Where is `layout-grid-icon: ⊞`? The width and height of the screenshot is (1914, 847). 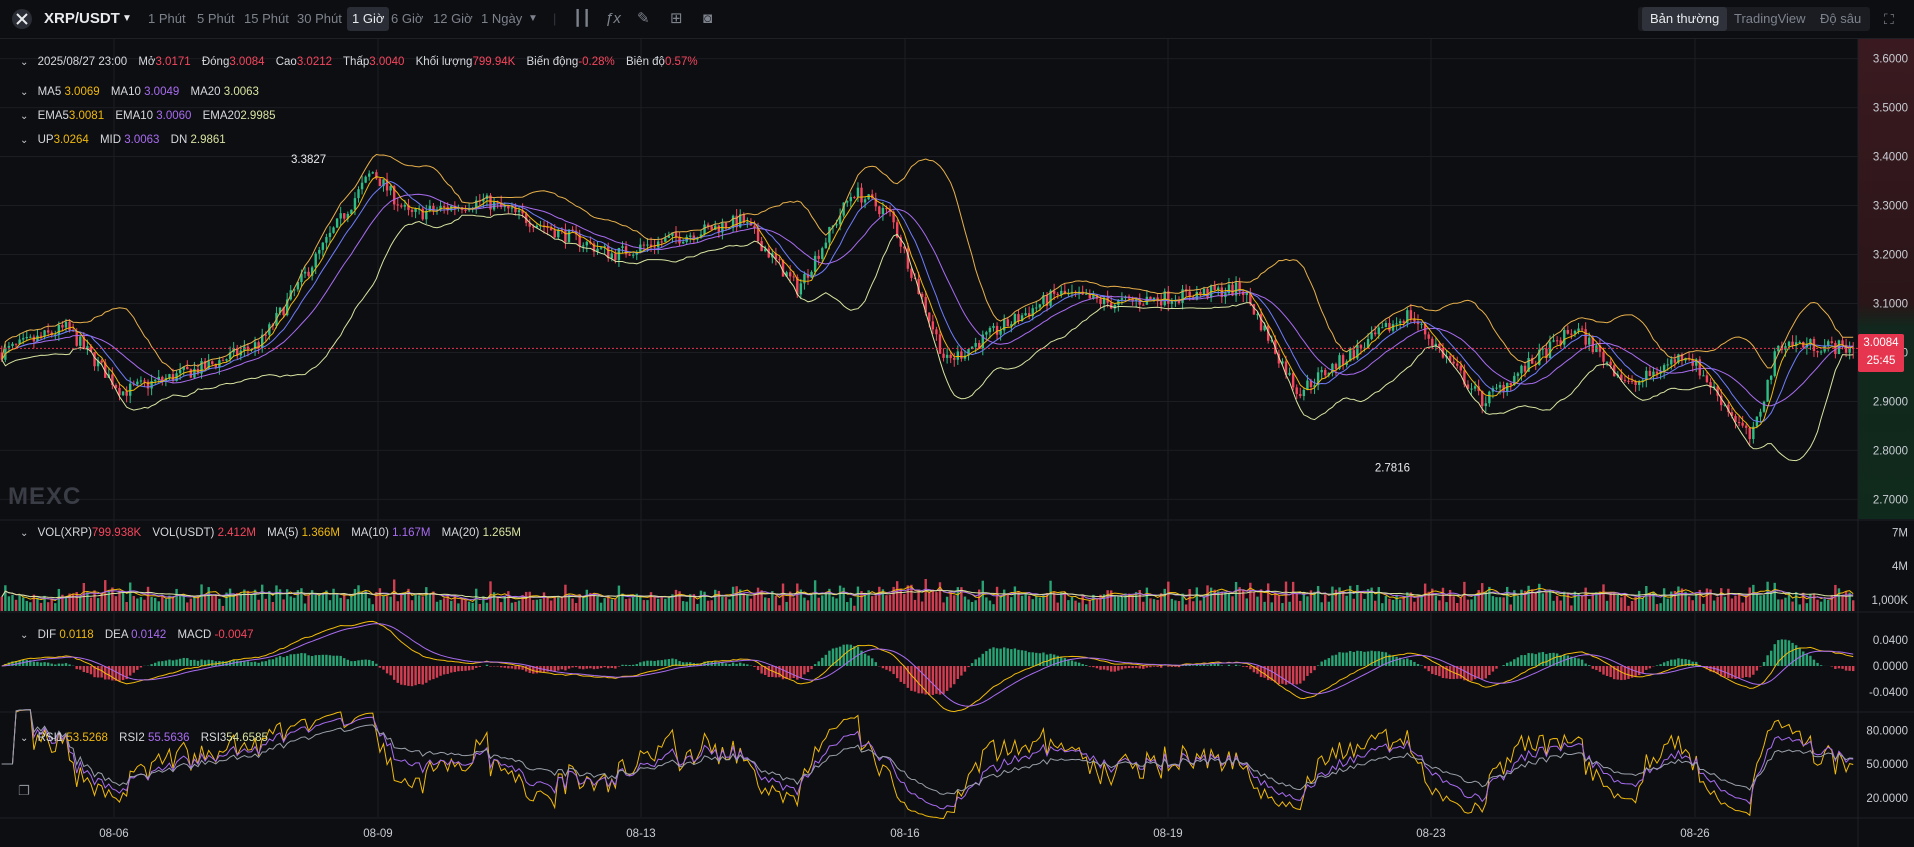
layout-grid-icon: ⊞ is located at coordinates (676, 19).